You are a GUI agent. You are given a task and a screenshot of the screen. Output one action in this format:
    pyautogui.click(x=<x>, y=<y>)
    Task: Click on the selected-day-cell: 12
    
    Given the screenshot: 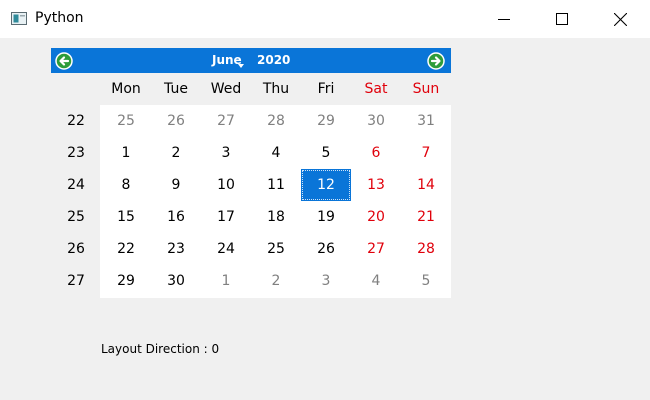 What is the action you would take?
    pyautogui.click(x=326, y=185)
    